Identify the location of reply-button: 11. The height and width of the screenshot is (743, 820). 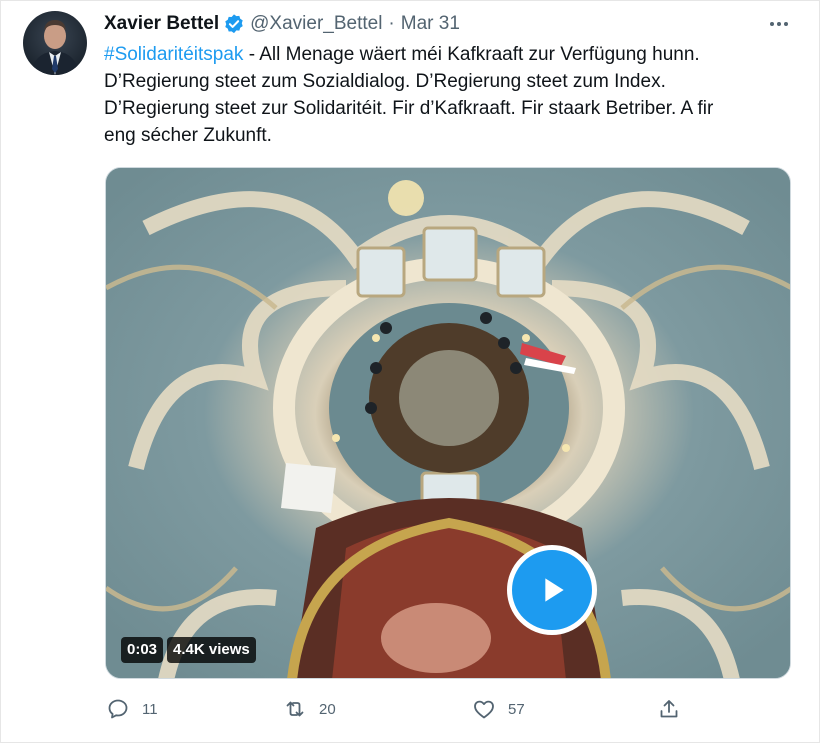
(132, 709).